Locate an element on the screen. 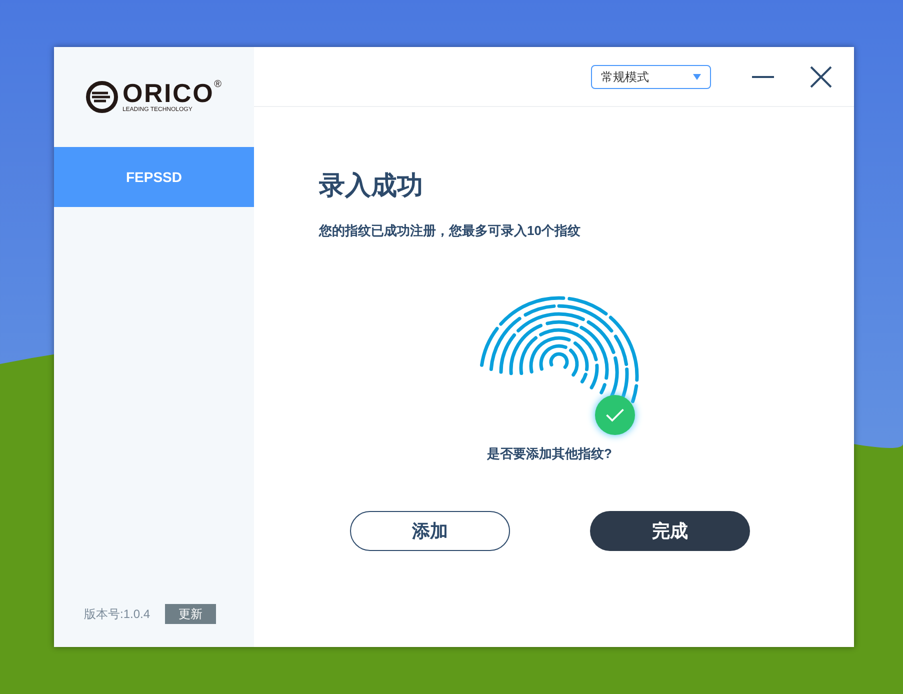 The image size is (903, 694). finish-button: 完成 is located at coordinates (670, 531).